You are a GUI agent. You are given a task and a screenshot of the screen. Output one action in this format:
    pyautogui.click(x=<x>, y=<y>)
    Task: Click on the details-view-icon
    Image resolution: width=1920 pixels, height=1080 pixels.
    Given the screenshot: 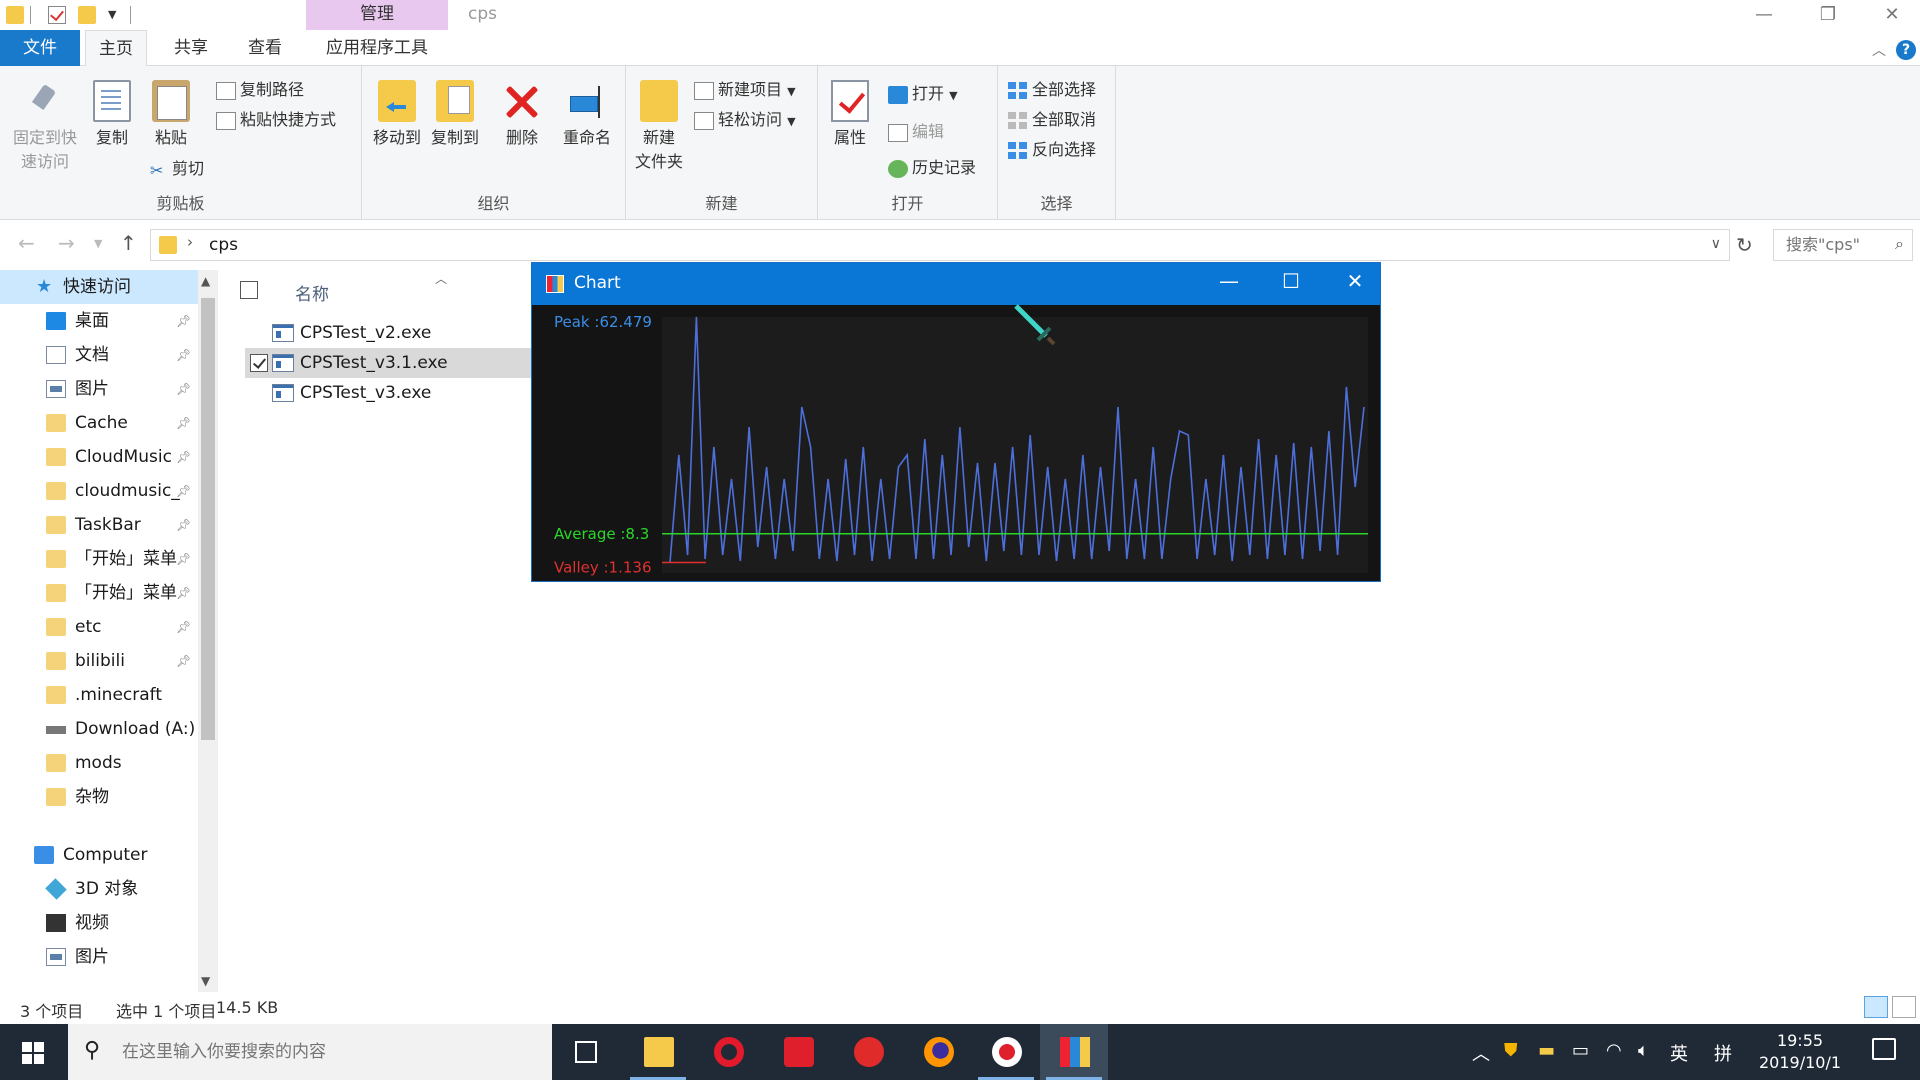 What is the action you would take?
    pyautogui.click(x=1876, y=1007)
    